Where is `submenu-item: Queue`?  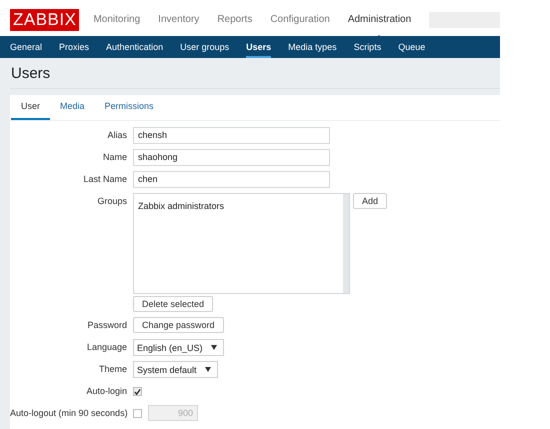
submenu-item: Queue is located at coordinates (412, 47).